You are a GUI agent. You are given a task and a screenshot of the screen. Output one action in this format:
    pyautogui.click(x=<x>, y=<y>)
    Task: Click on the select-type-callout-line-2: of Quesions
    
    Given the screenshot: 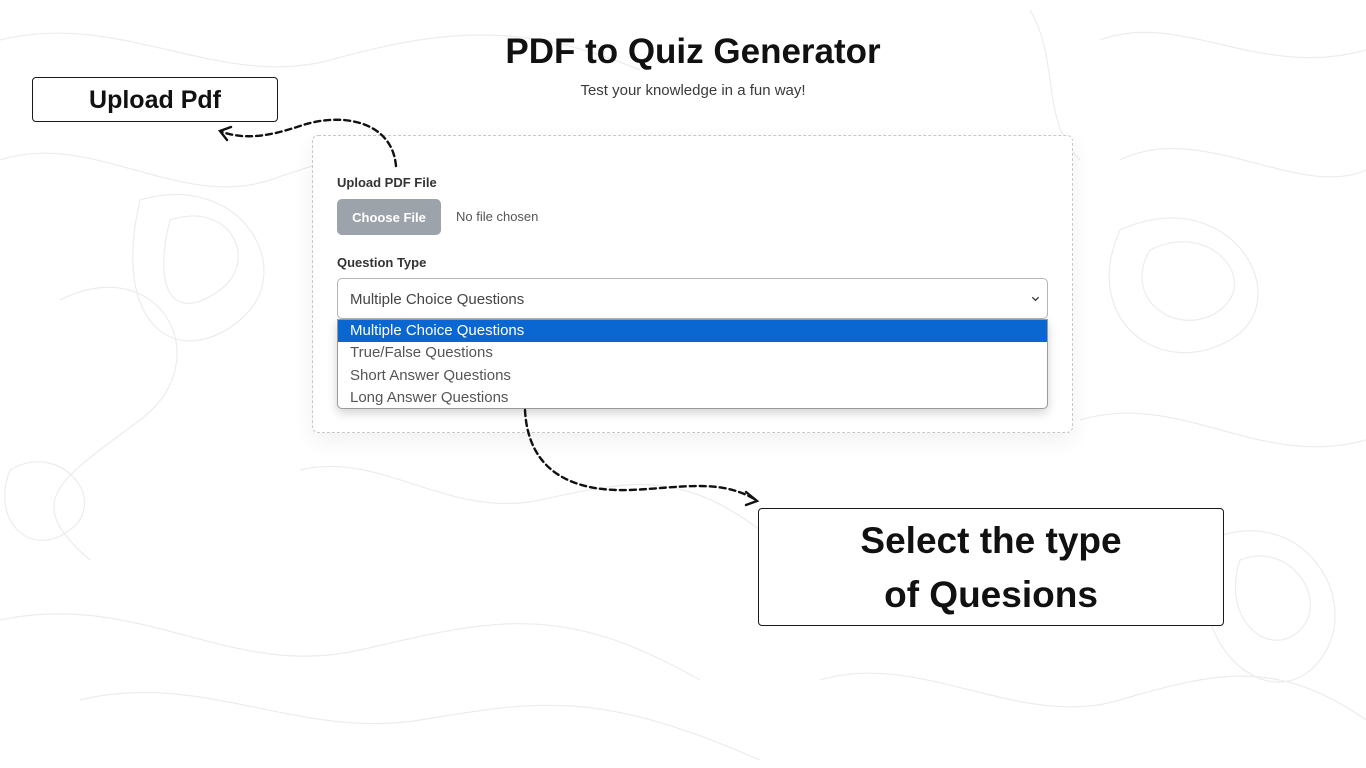 What is the action you would take?
    pyautogui.click(x=991, y=594)
    